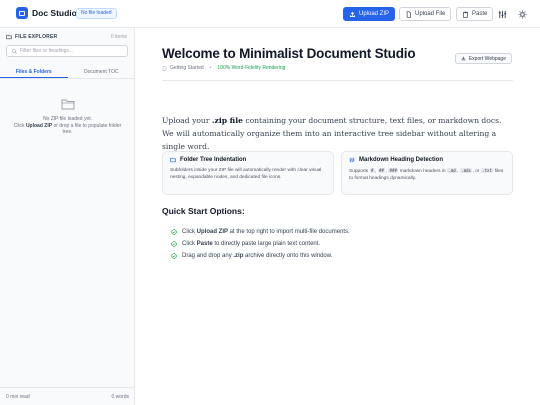 This screenshot has width=540, height=405. I want to click on paste-icon, so click(465, 14).